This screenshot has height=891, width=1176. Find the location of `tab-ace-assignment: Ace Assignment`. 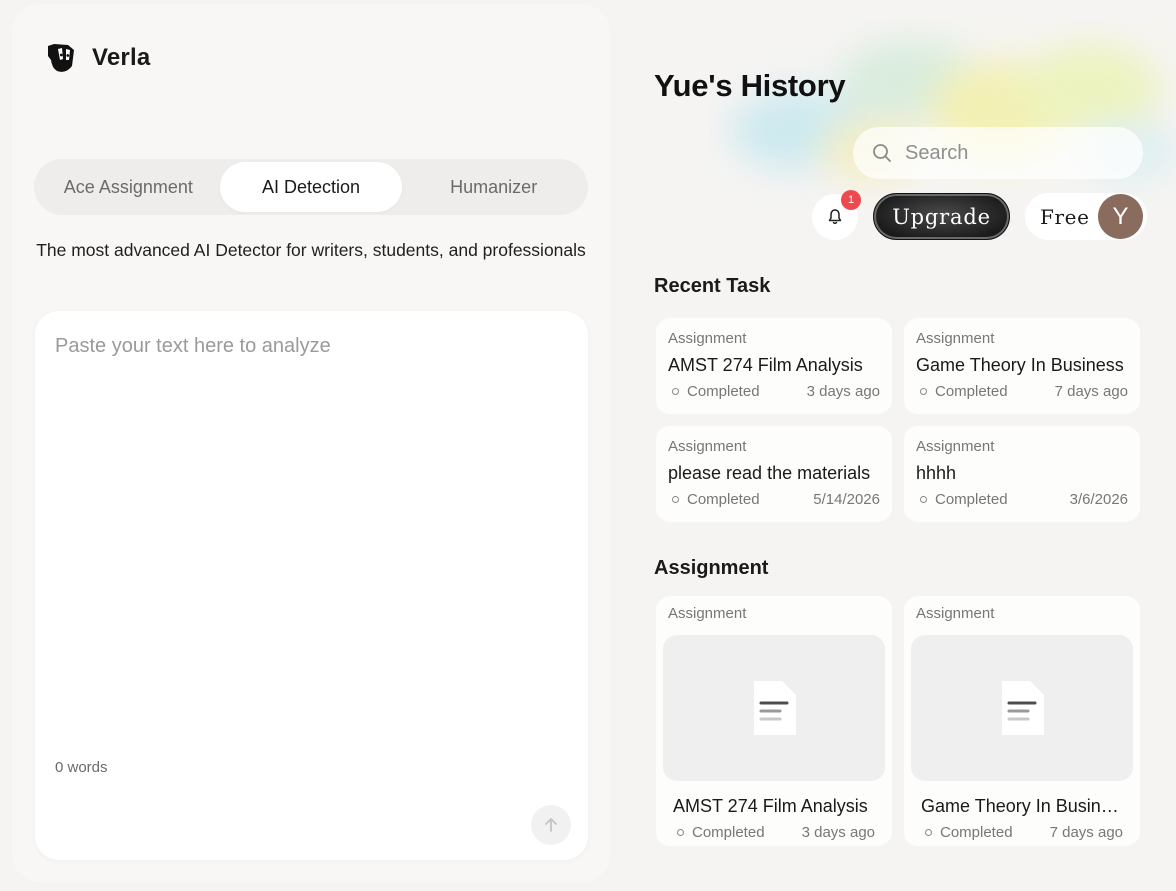

tab-ace-assignment: Ace Assignment is located at coordinates (128, 187).